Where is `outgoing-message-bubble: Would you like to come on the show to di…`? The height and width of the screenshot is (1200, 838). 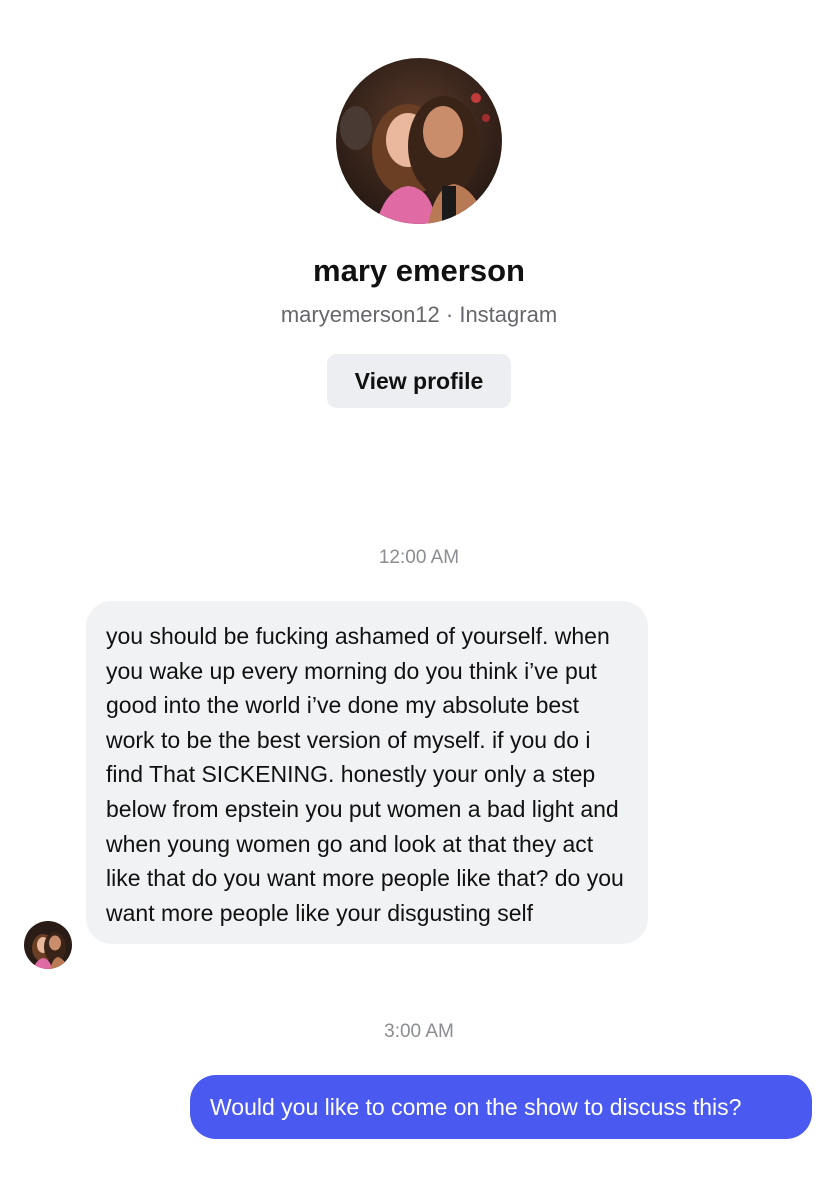 outgoing-message-bubble: Would you like to come on the show to di… is located at coordinates (501, 1107).